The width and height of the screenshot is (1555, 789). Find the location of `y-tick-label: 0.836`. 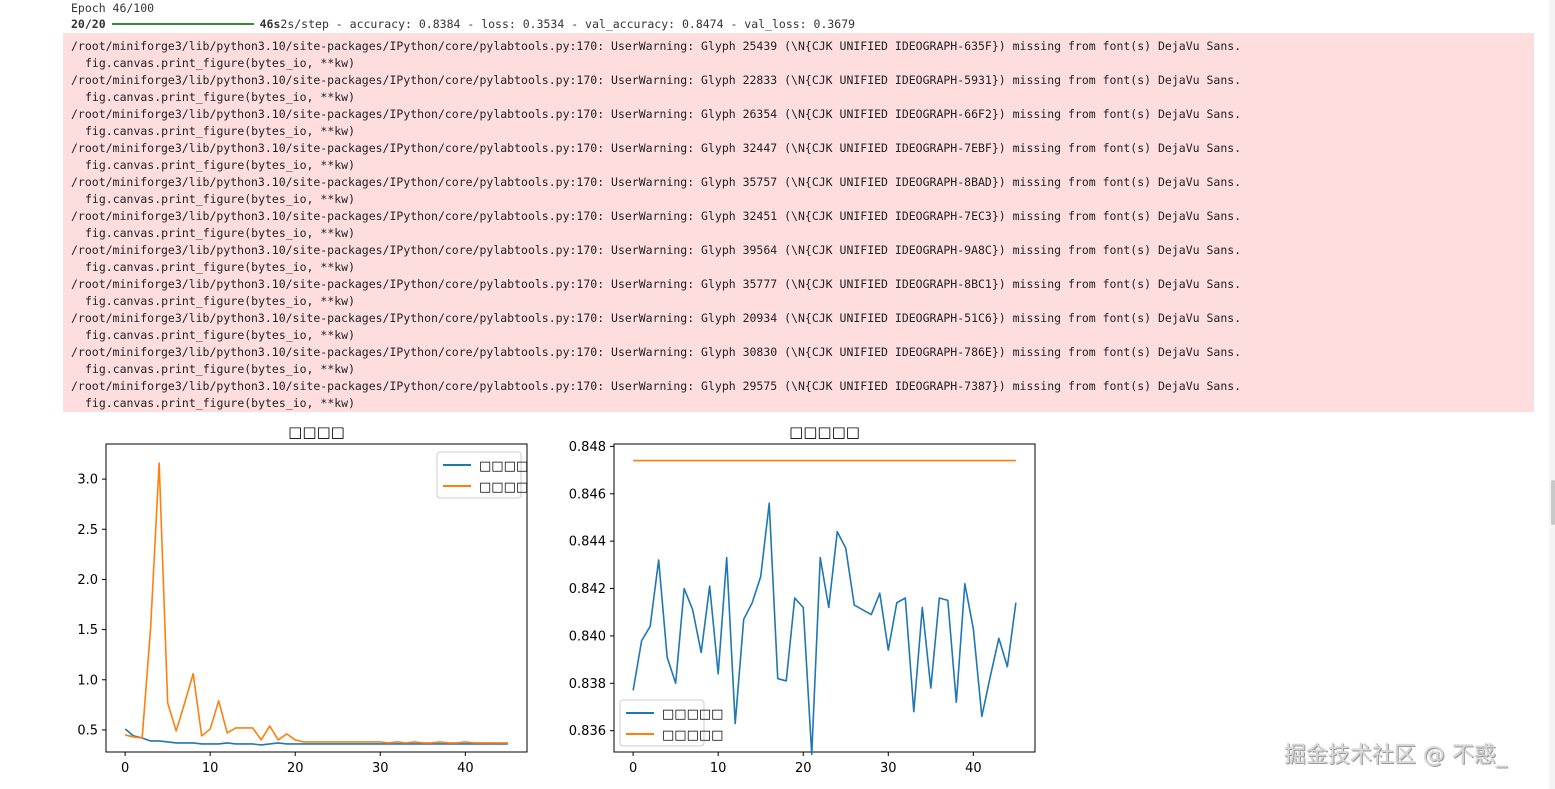

y-tick-label: 0.836 is located at coordinates (587, 731).